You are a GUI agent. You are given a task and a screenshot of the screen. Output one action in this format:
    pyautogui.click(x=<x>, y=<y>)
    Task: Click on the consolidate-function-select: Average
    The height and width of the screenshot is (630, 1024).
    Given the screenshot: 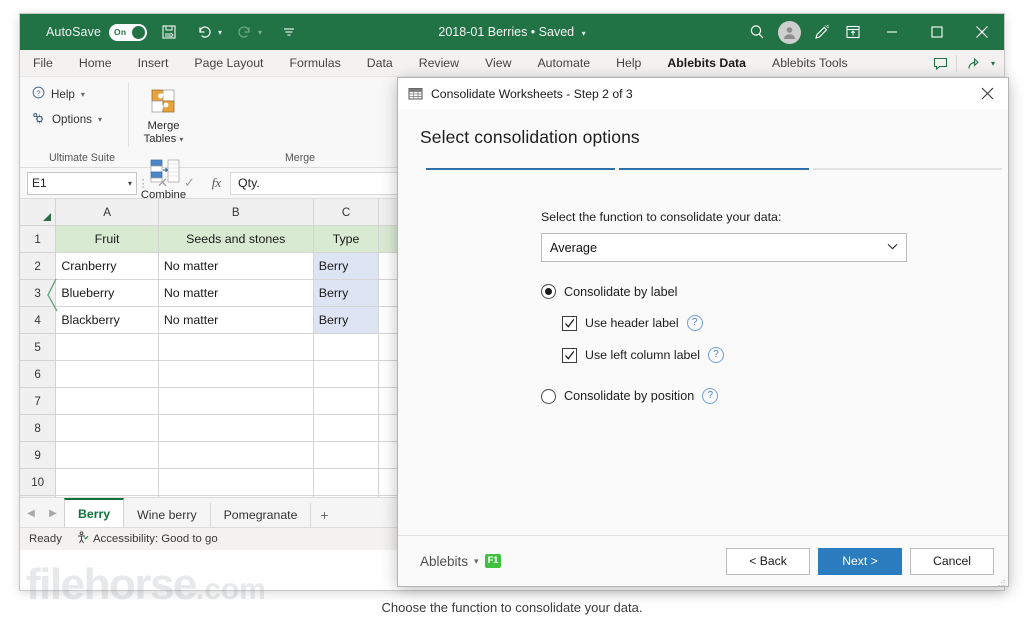 What is the action you would take?
    pyautogui.click(x=724, y=247)
    